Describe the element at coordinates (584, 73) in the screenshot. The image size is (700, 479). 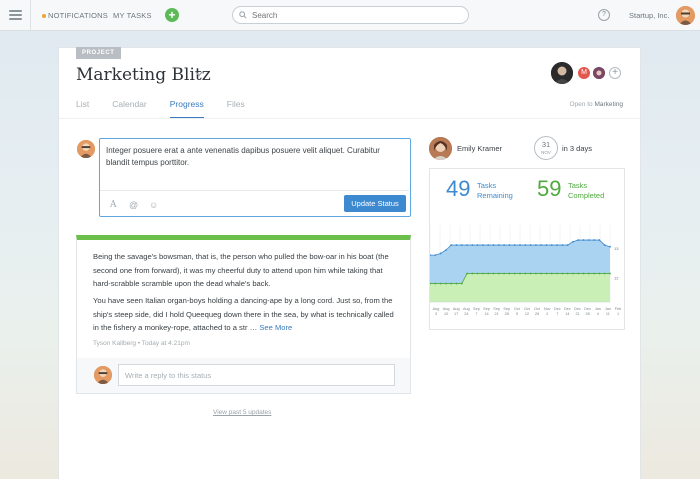
I see `member-avatar: M` at that location.